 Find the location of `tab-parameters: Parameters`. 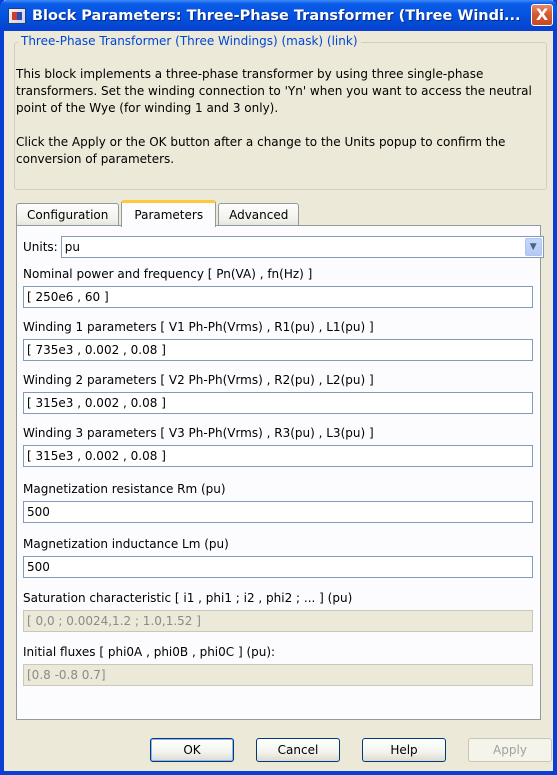

tab-parameters: Parameters is located at coordinates (169, 213).